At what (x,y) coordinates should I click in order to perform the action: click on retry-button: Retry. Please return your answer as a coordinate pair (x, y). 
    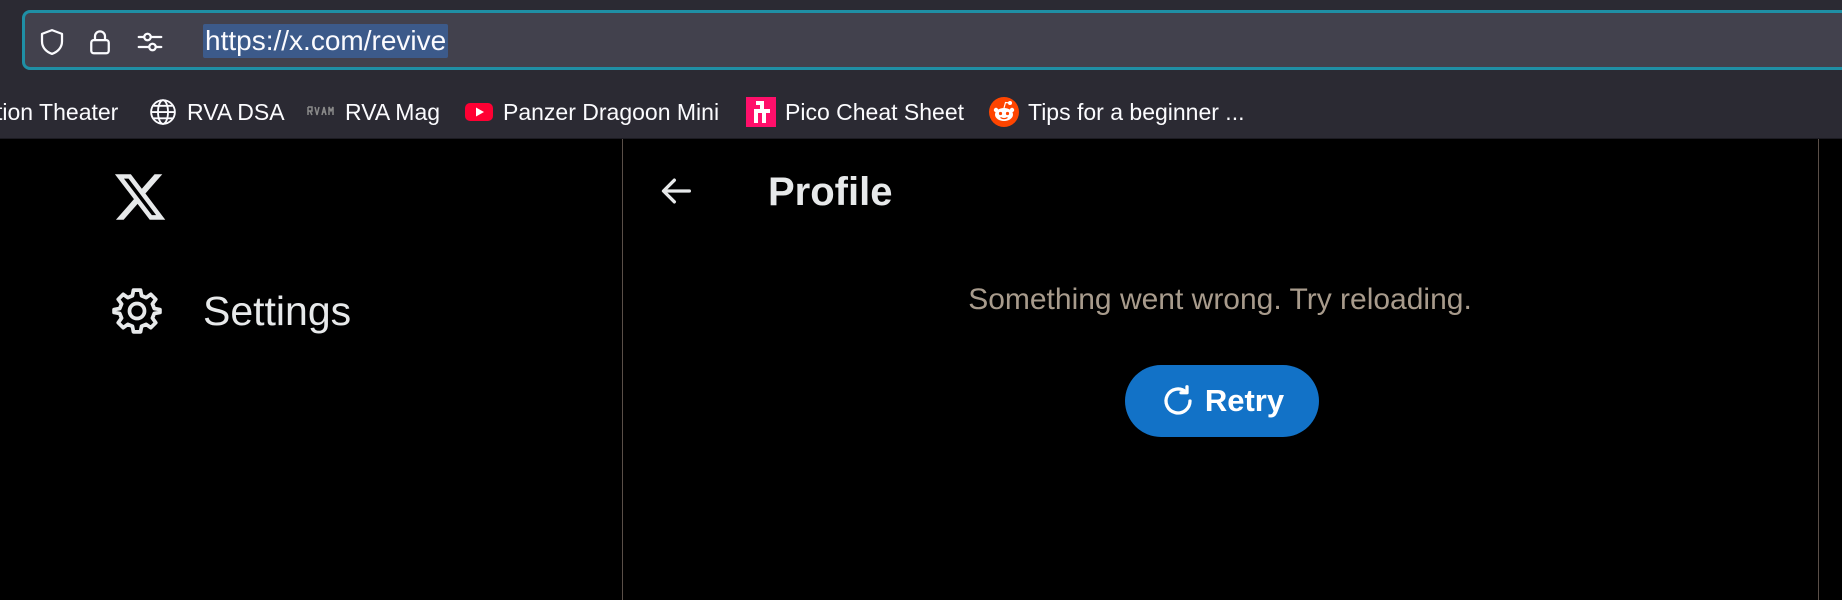
    Looking at the image, I should click on (1222, 401).